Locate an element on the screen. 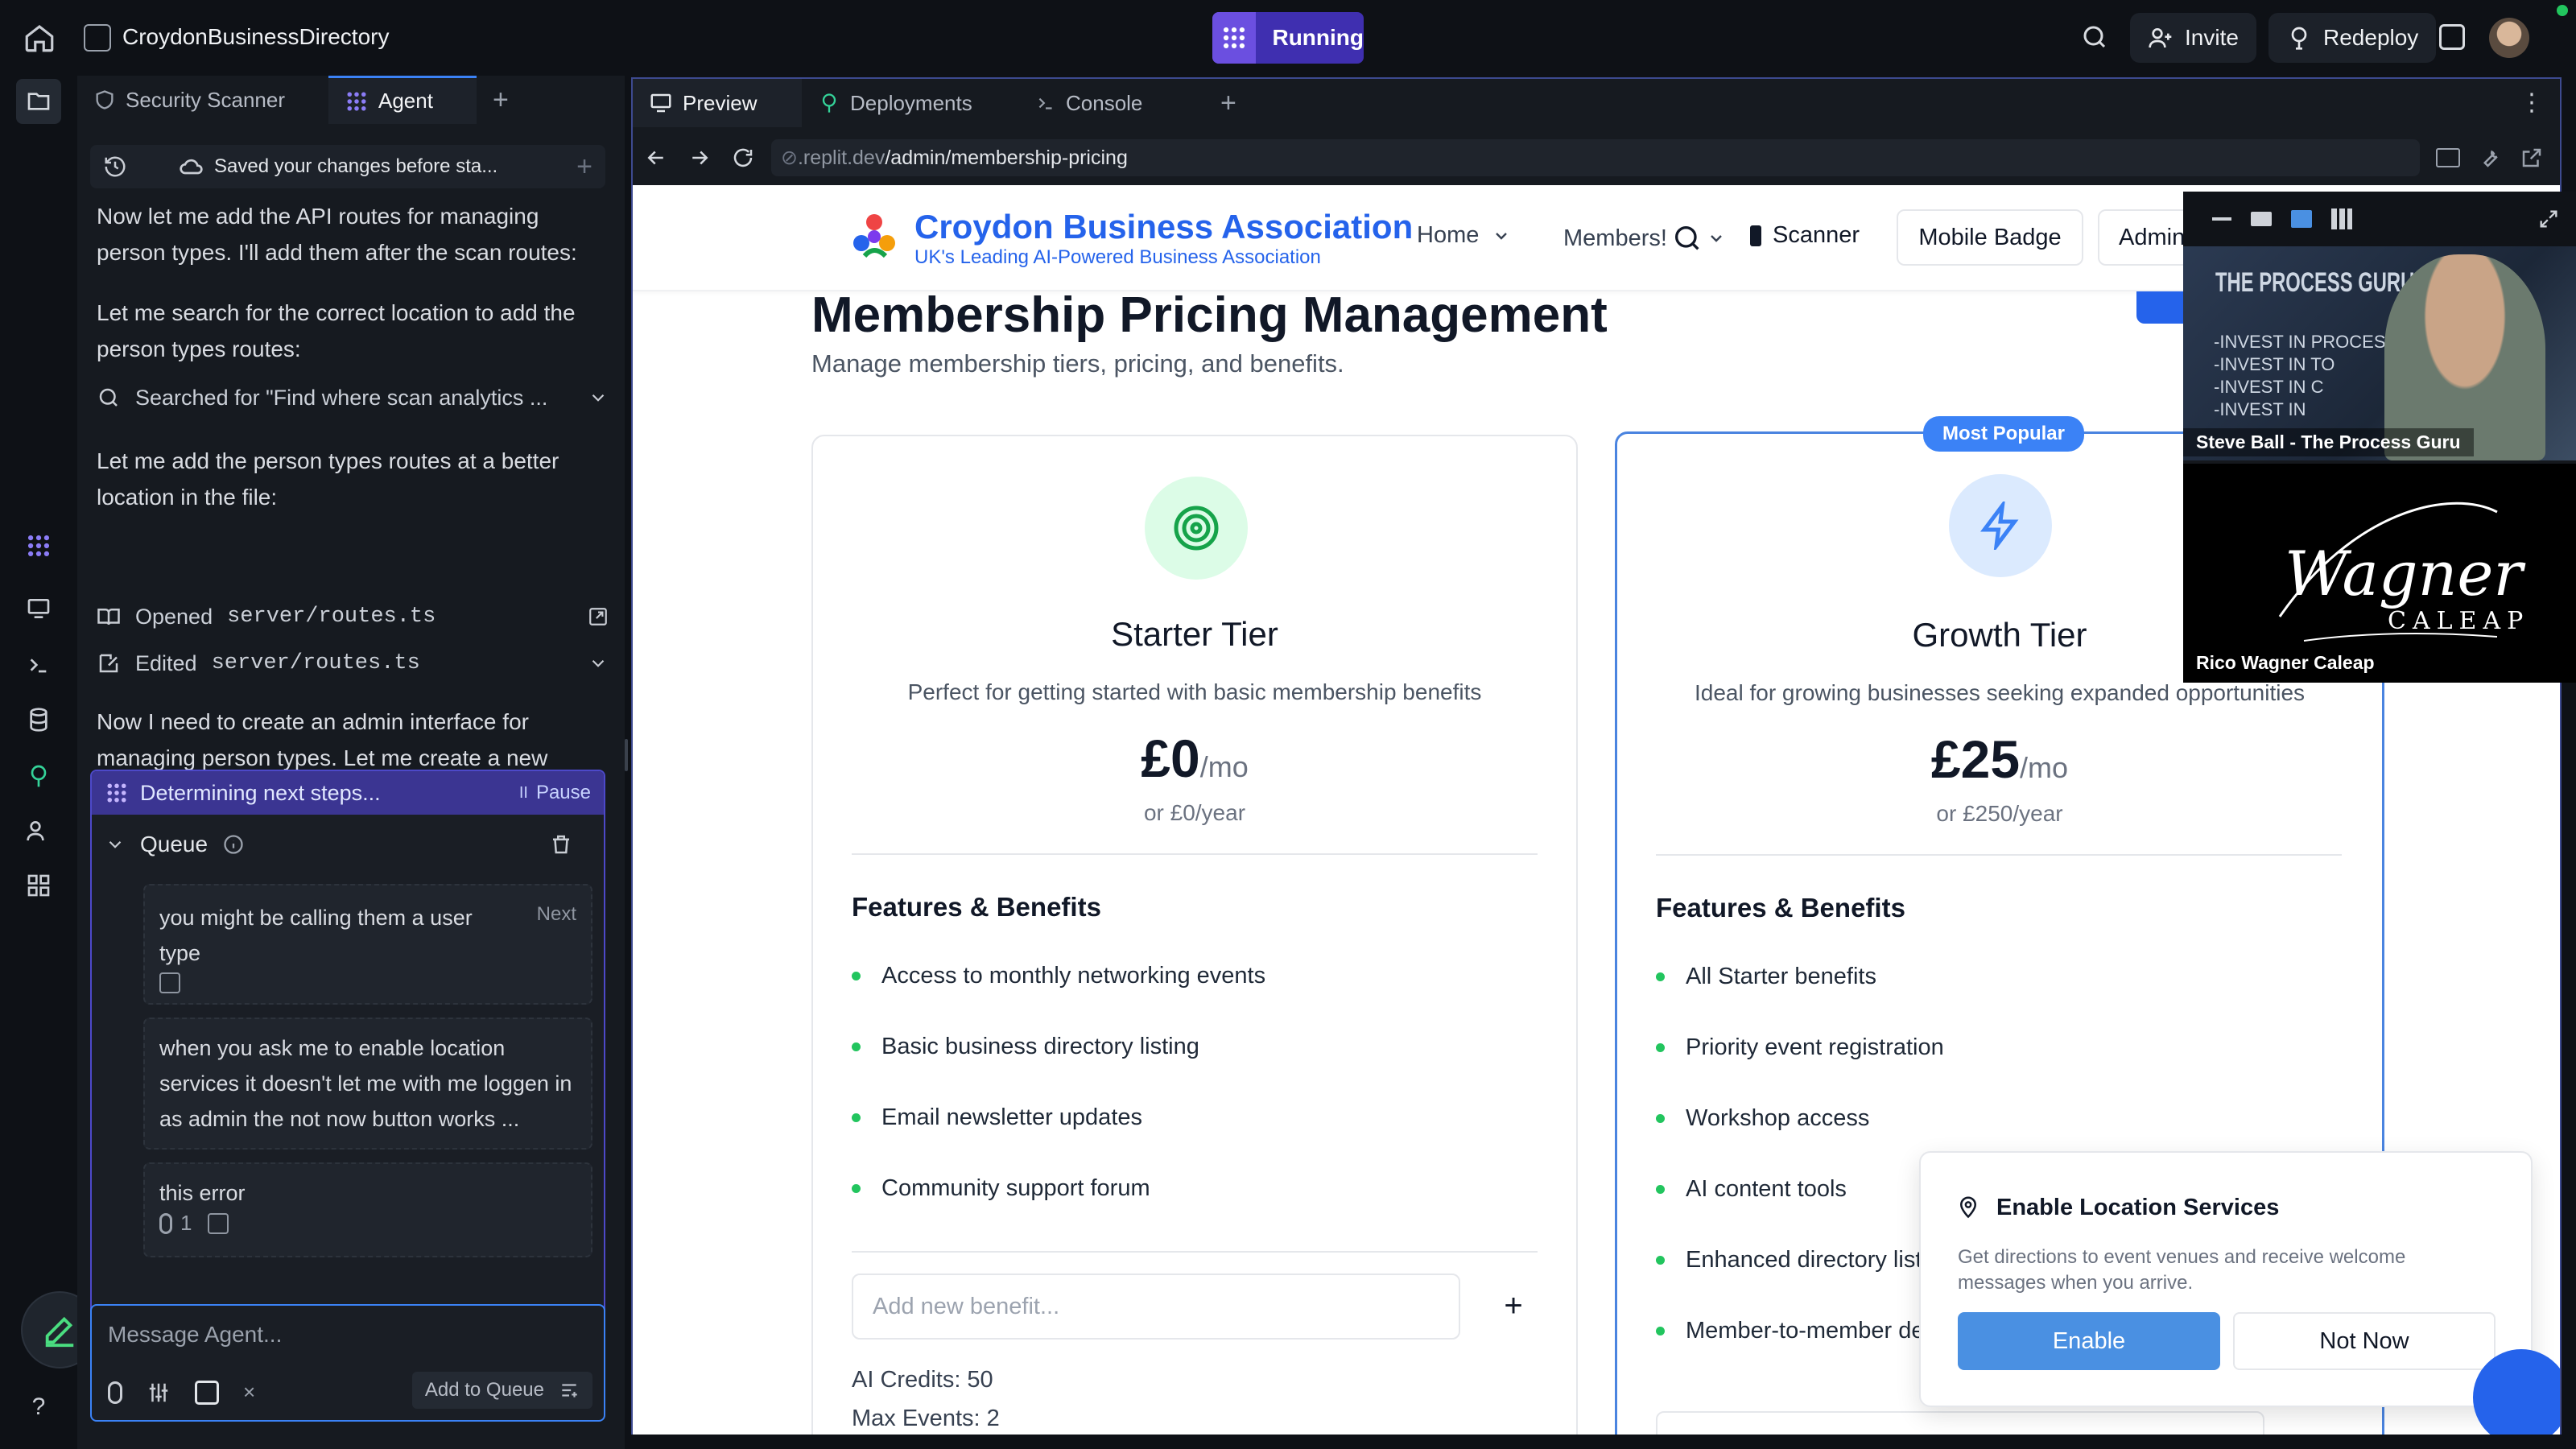 The height and width of the screenshot is (1449, 2576). left-rail: ? is located at coordinates (49, 762).